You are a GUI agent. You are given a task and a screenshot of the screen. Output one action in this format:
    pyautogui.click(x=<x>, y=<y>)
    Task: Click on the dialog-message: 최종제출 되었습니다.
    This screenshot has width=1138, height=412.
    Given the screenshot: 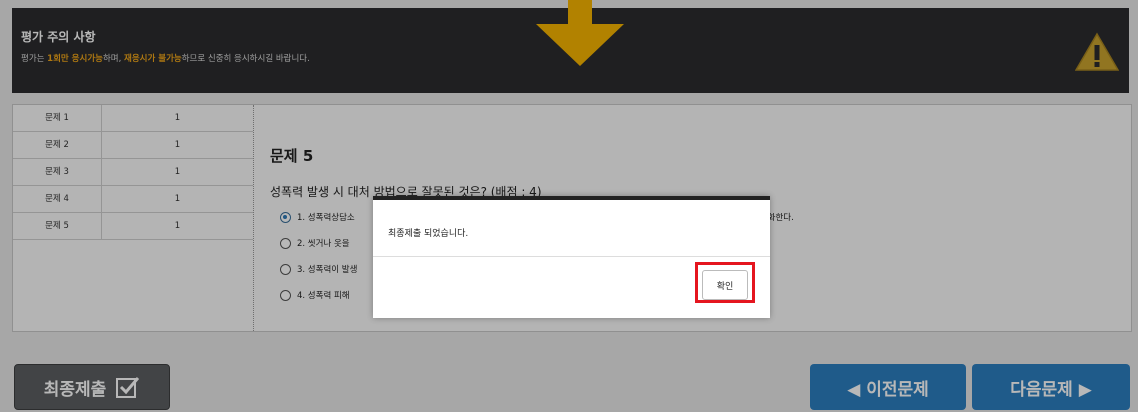 What is the action you would take?
    pyautogui.click(x=428, y=234)
    